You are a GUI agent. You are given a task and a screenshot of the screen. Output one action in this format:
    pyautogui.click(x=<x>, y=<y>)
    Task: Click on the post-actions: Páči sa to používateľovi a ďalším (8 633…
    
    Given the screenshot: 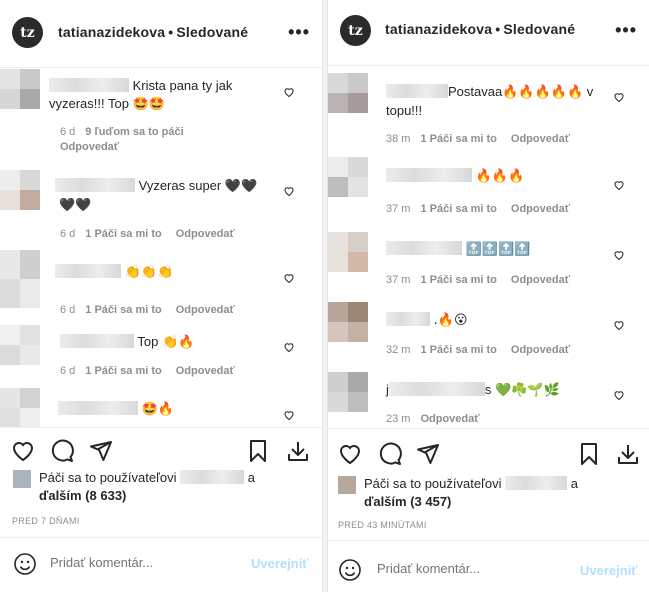 What is the action you would take?
    pyautogui.click(x=161, y=482)
    